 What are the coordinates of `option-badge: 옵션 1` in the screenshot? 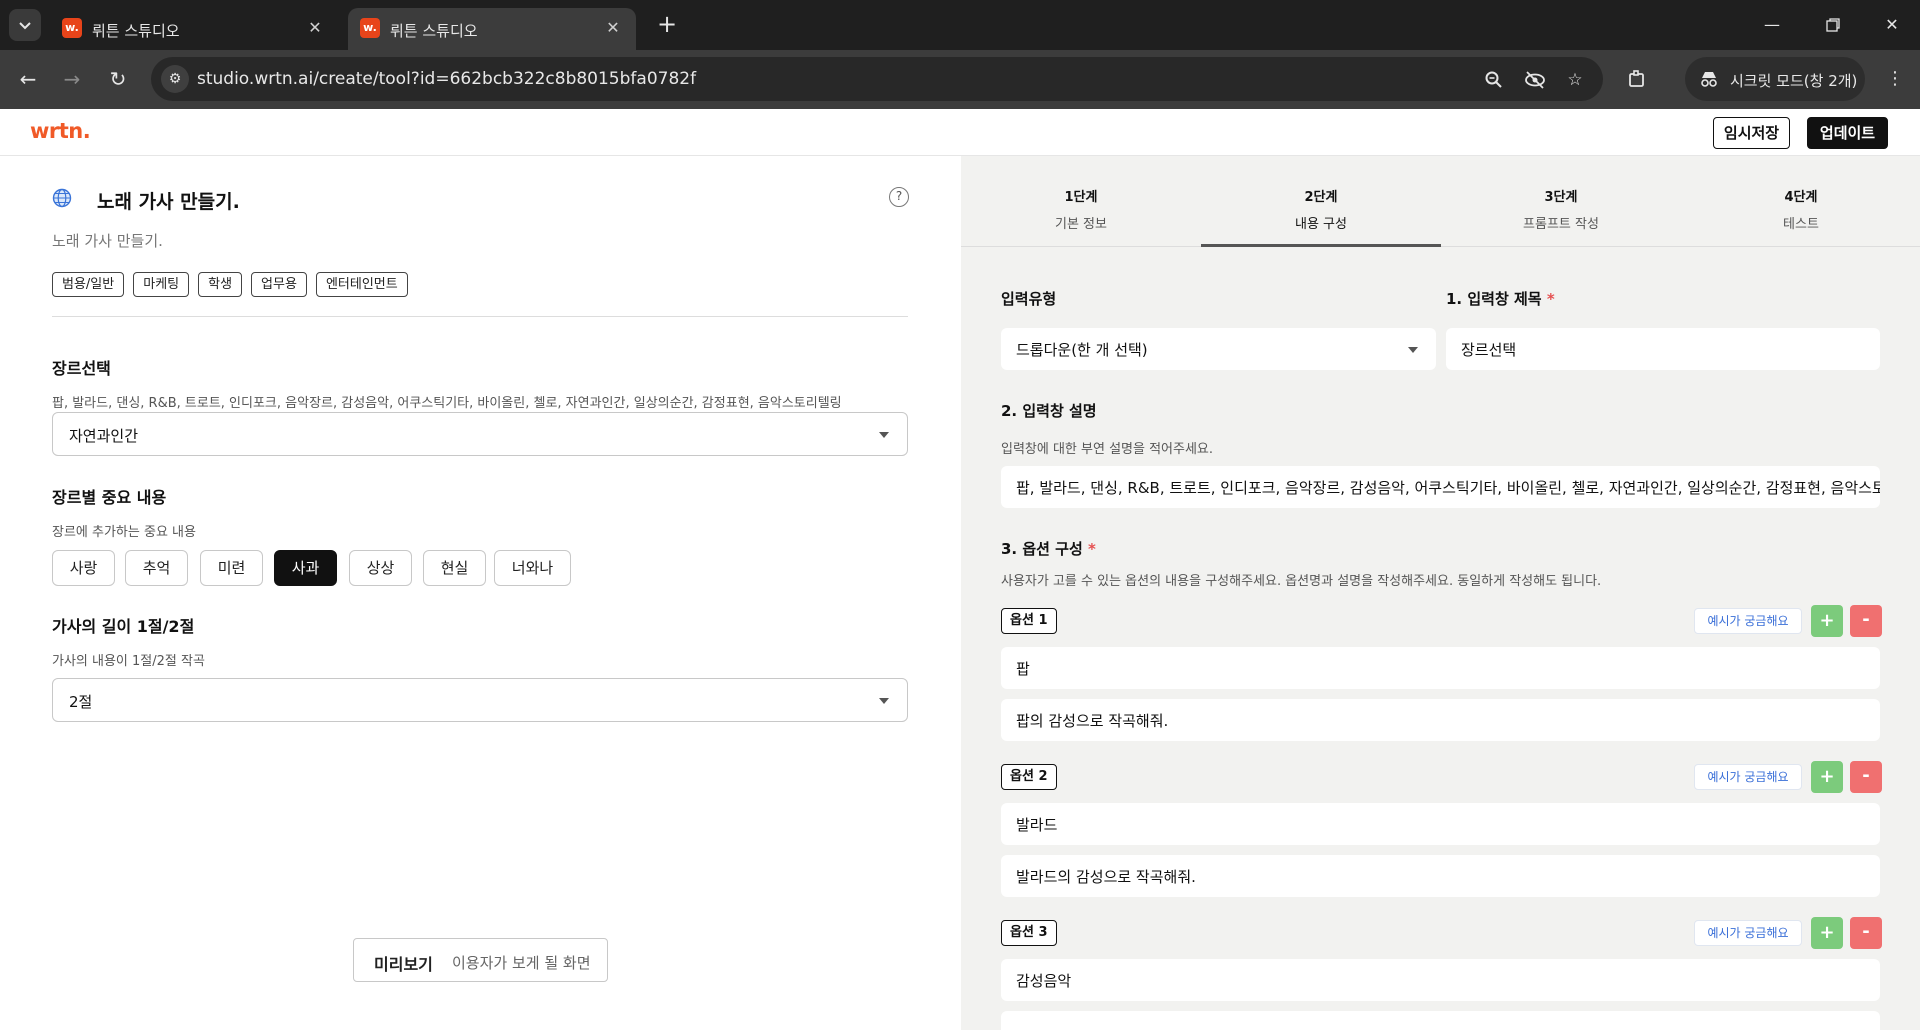 It's located at (1029, 621).